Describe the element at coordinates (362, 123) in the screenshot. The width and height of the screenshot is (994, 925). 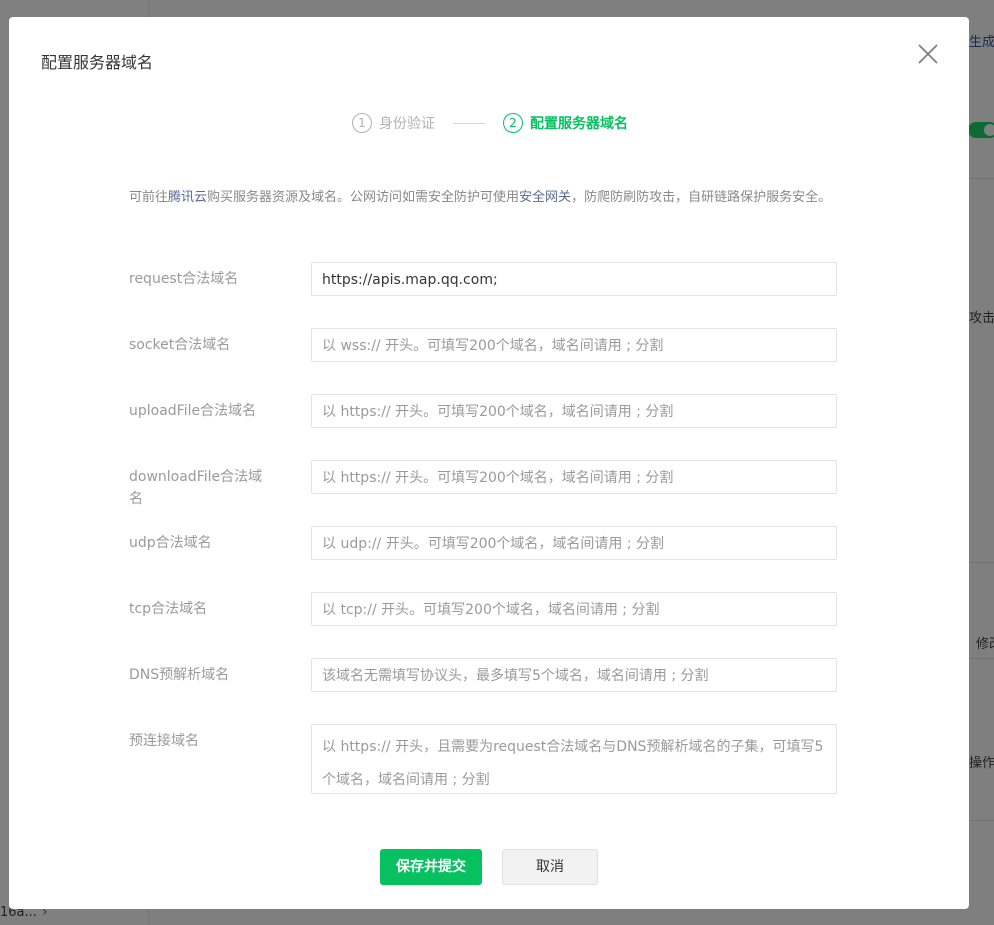
I see `step-number: 1` at that location.